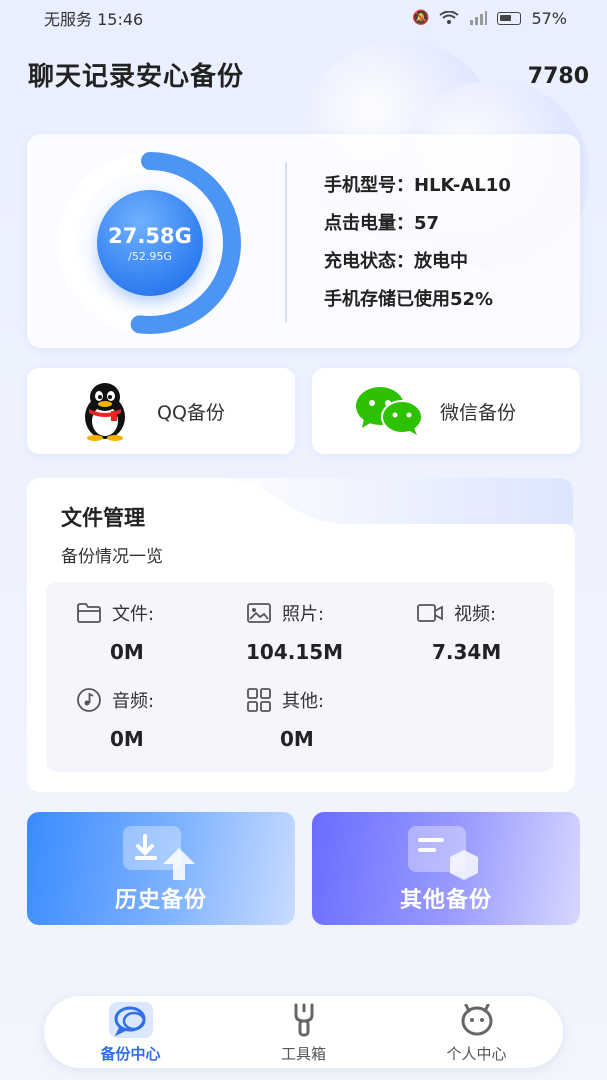 This screenshot has height=1080, width=607. I want to click on file-stat-value: 104.15M, so click(295, 652).